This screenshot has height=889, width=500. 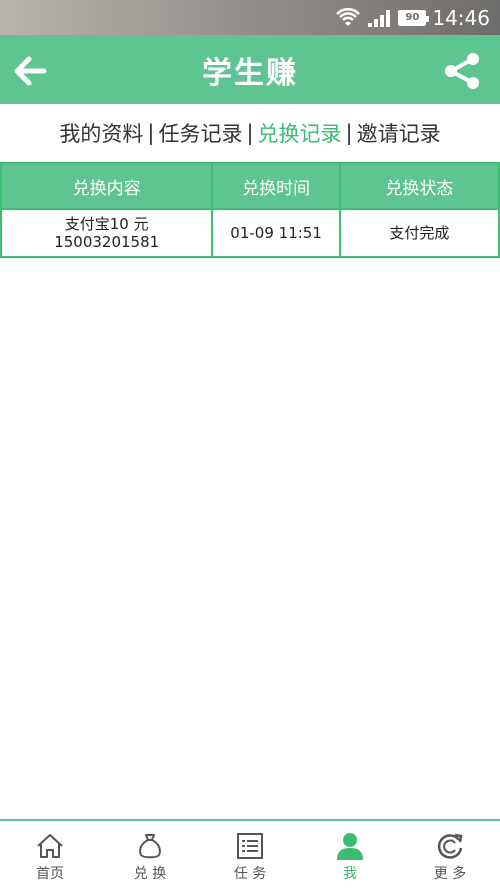 I want to click on nav-exchange: 兑 换, so click(x=150, y=855).